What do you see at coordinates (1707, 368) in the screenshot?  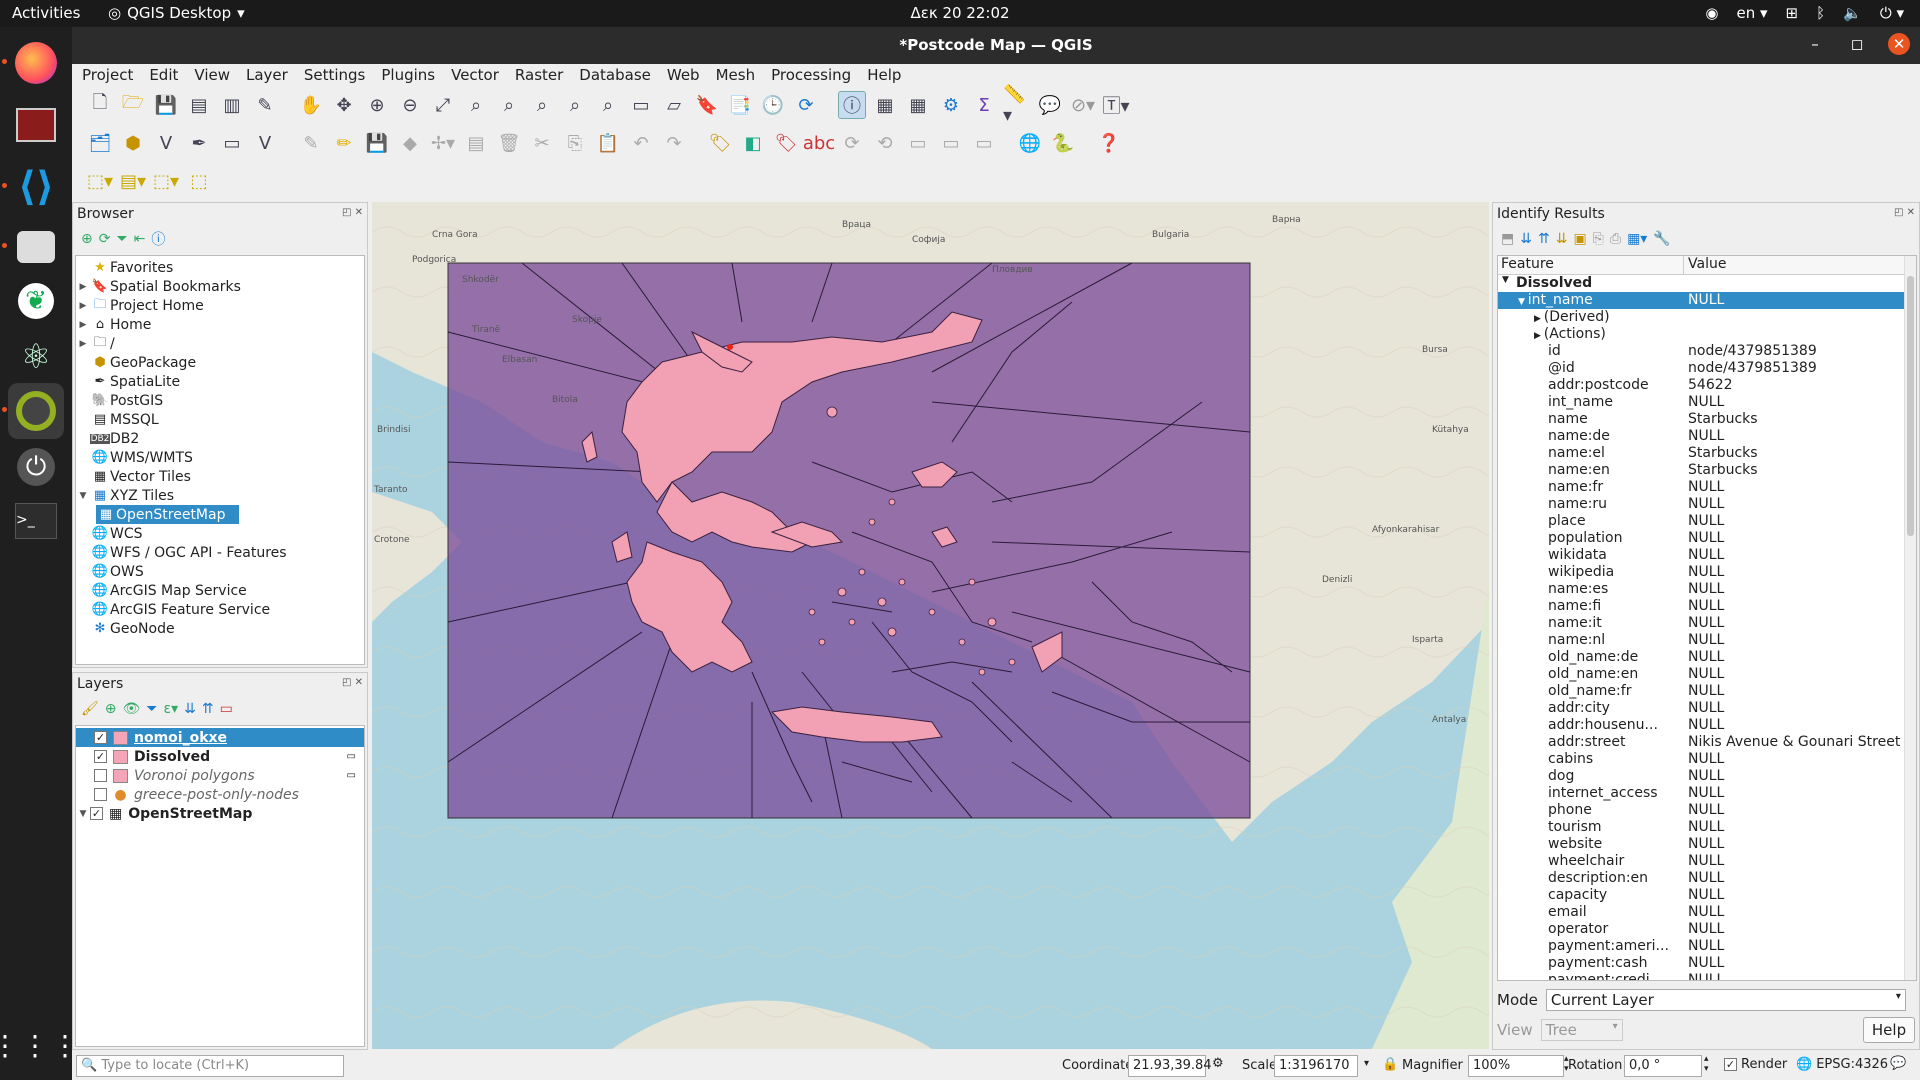 I see `identify-attribute-row: @id node/4379851389` at bounding box center [1707, 368].